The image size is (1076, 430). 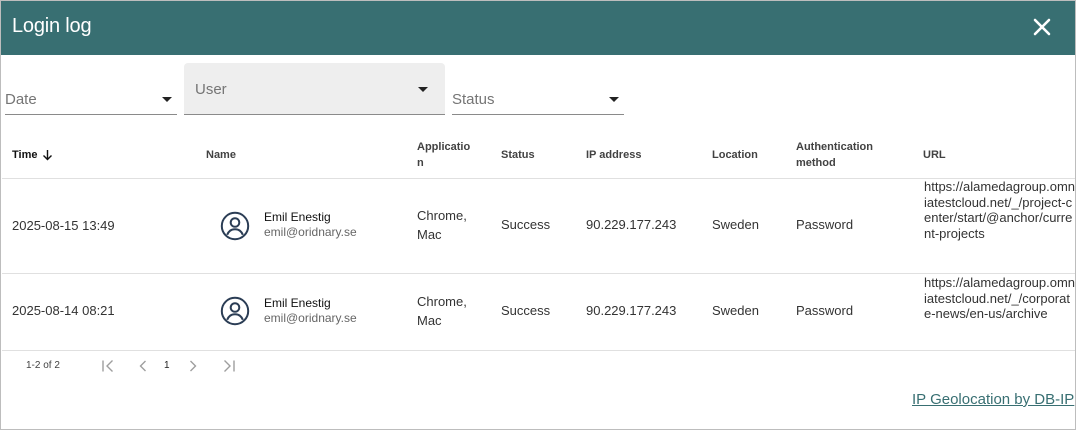 I want to click on column-header-location: Location, so click(x=735, y=155).